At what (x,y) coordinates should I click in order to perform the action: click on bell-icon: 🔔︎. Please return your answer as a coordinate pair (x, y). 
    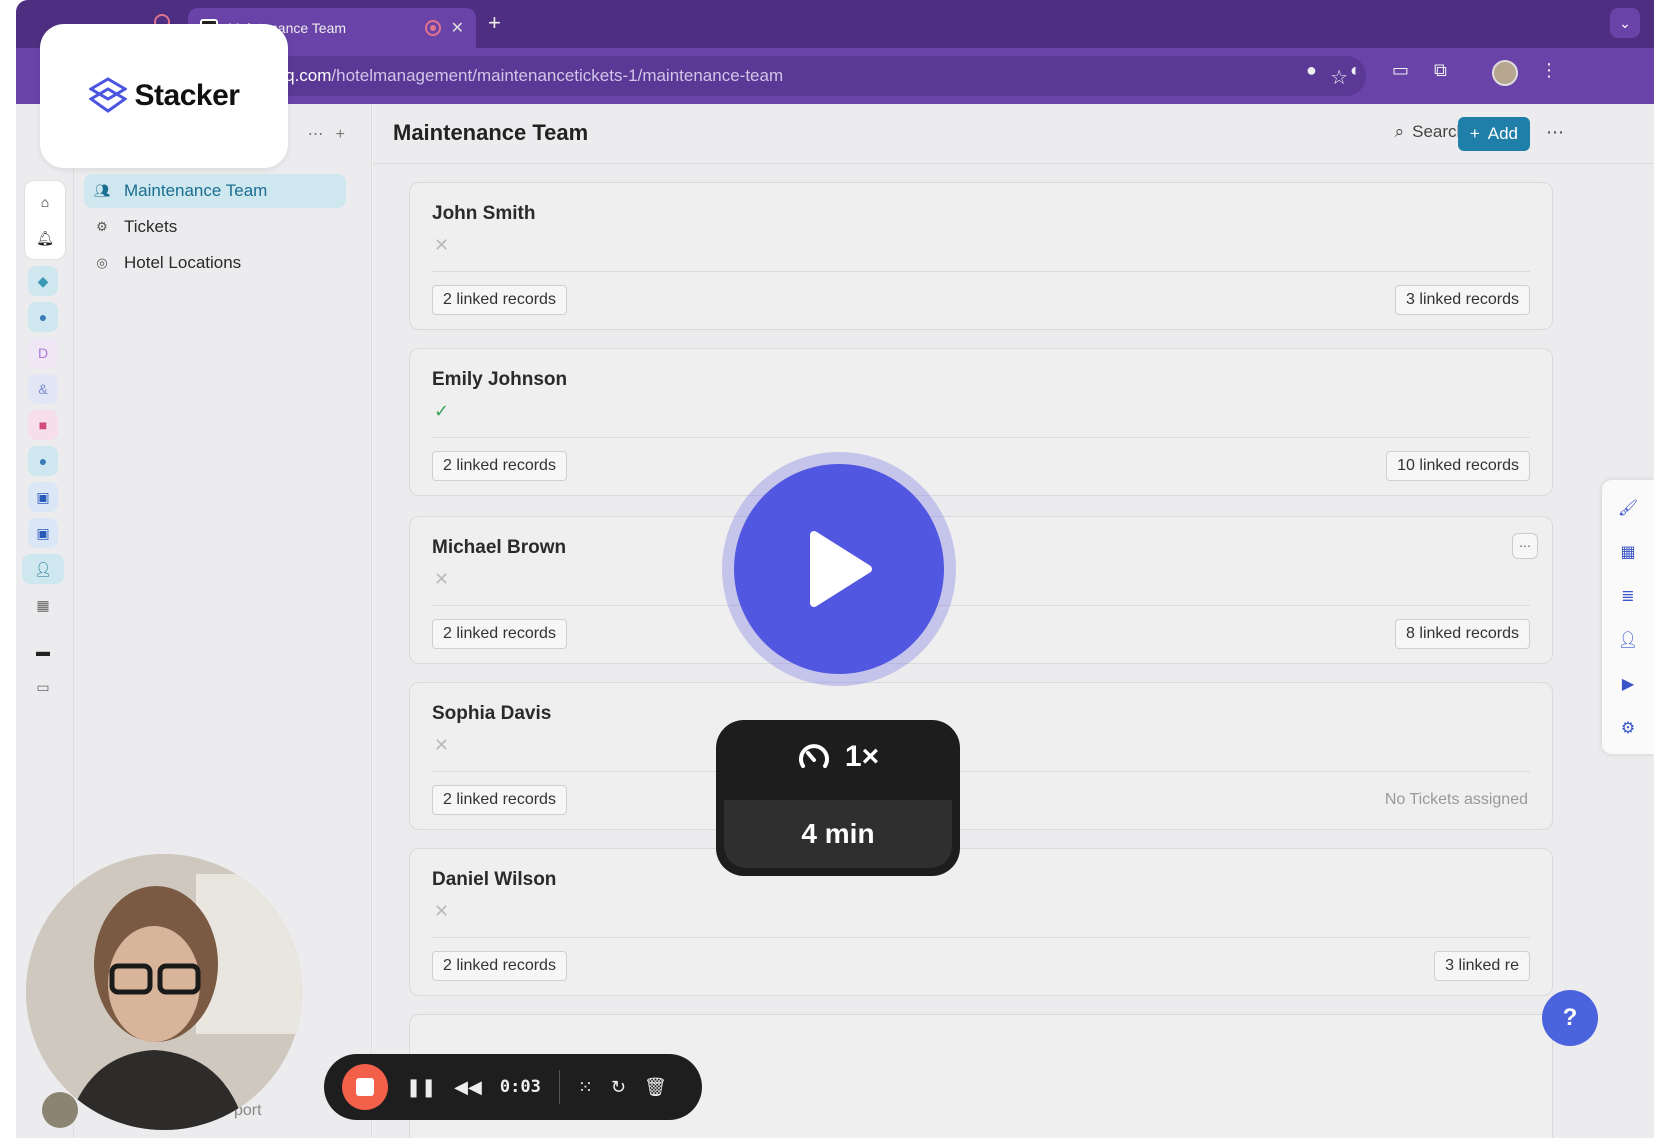
    Looking at the image, I should click on (45, 238).